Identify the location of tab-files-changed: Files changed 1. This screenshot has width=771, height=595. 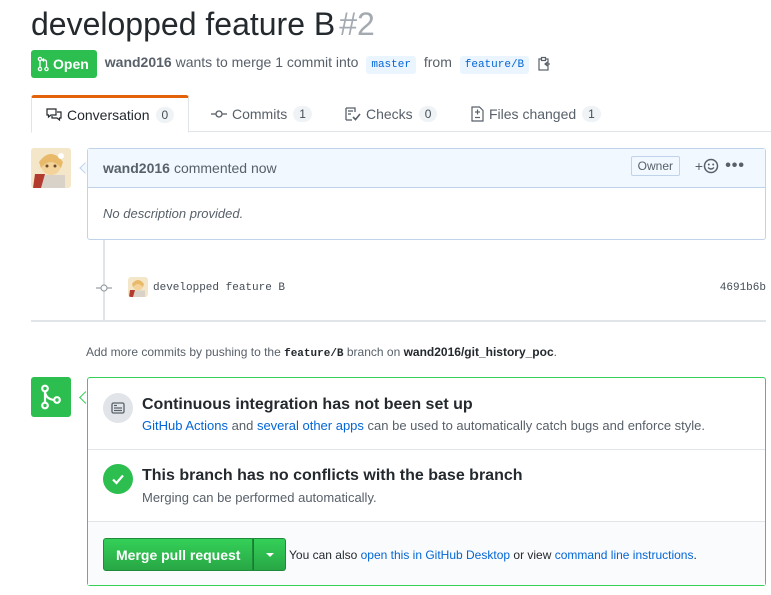
(536, 113).